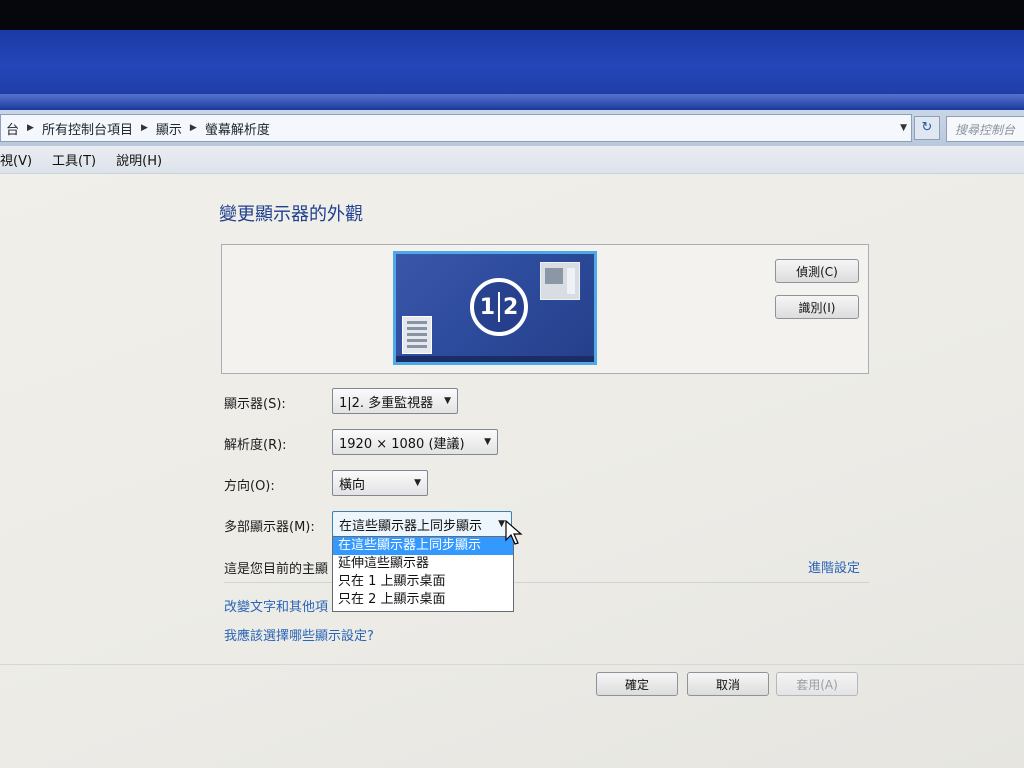 This screenshot has width=1024, height=768. Describe the element at coordinates (380, 483) in the screenshot. I see `orientation-select: 橫向 ▼` at that location.